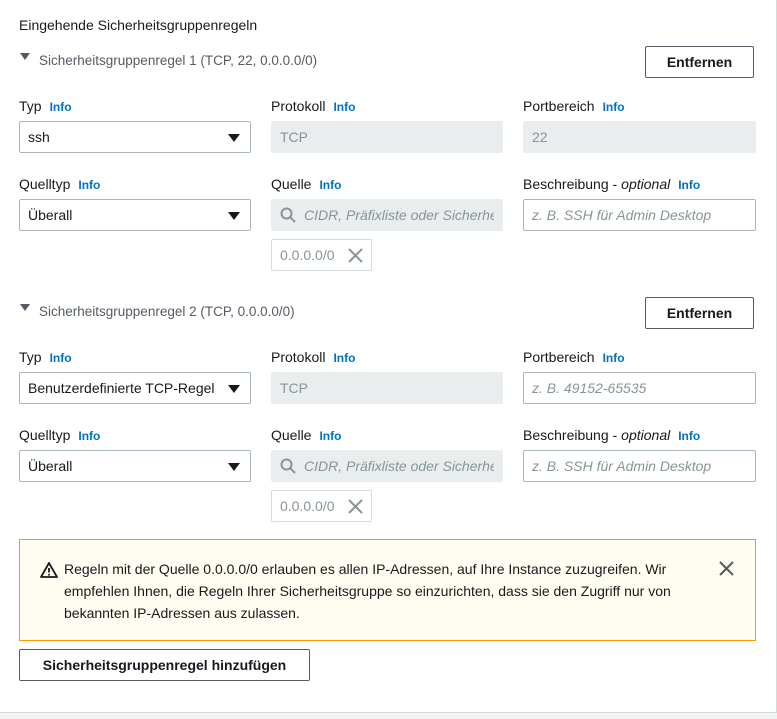 The image size is (777, 719). I want to click on rule-2-protocol-field: TCP, so click(387, 388).